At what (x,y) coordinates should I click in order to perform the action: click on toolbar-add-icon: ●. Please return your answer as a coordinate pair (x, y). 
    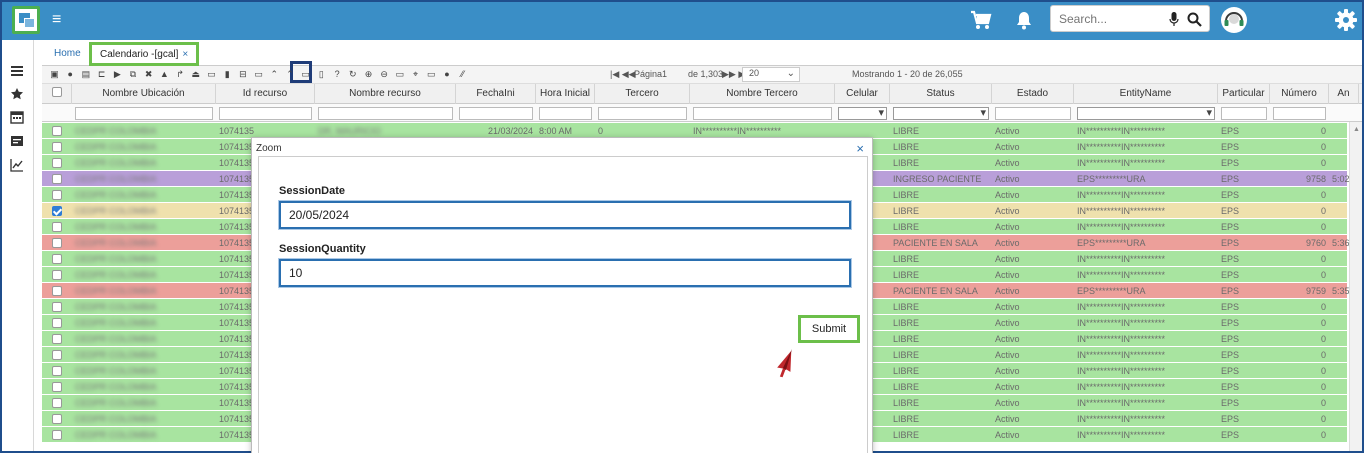
    Looking at the image, I should click on (447, 74).